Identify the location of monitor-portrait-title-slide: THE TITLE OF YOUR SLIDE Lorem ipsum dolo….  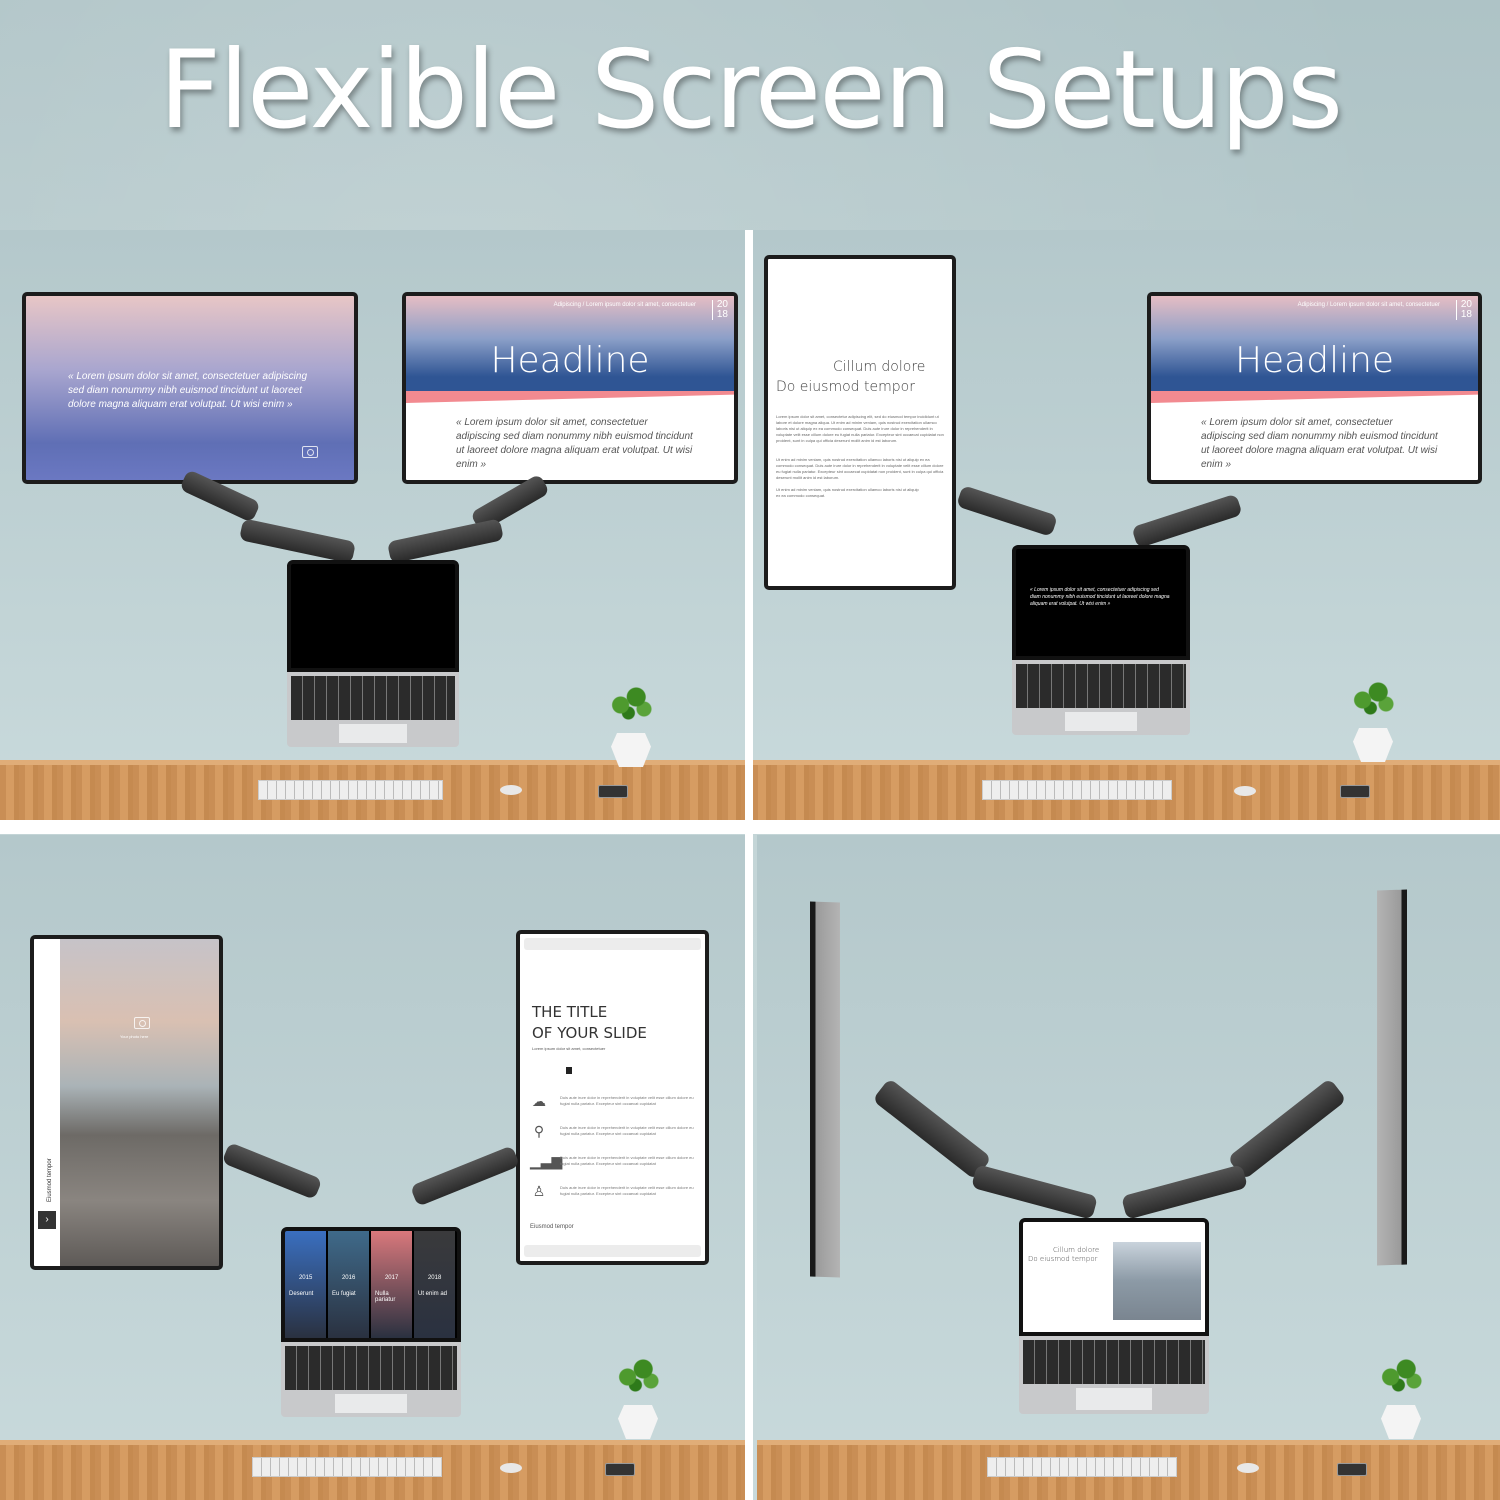
(612, 1097).